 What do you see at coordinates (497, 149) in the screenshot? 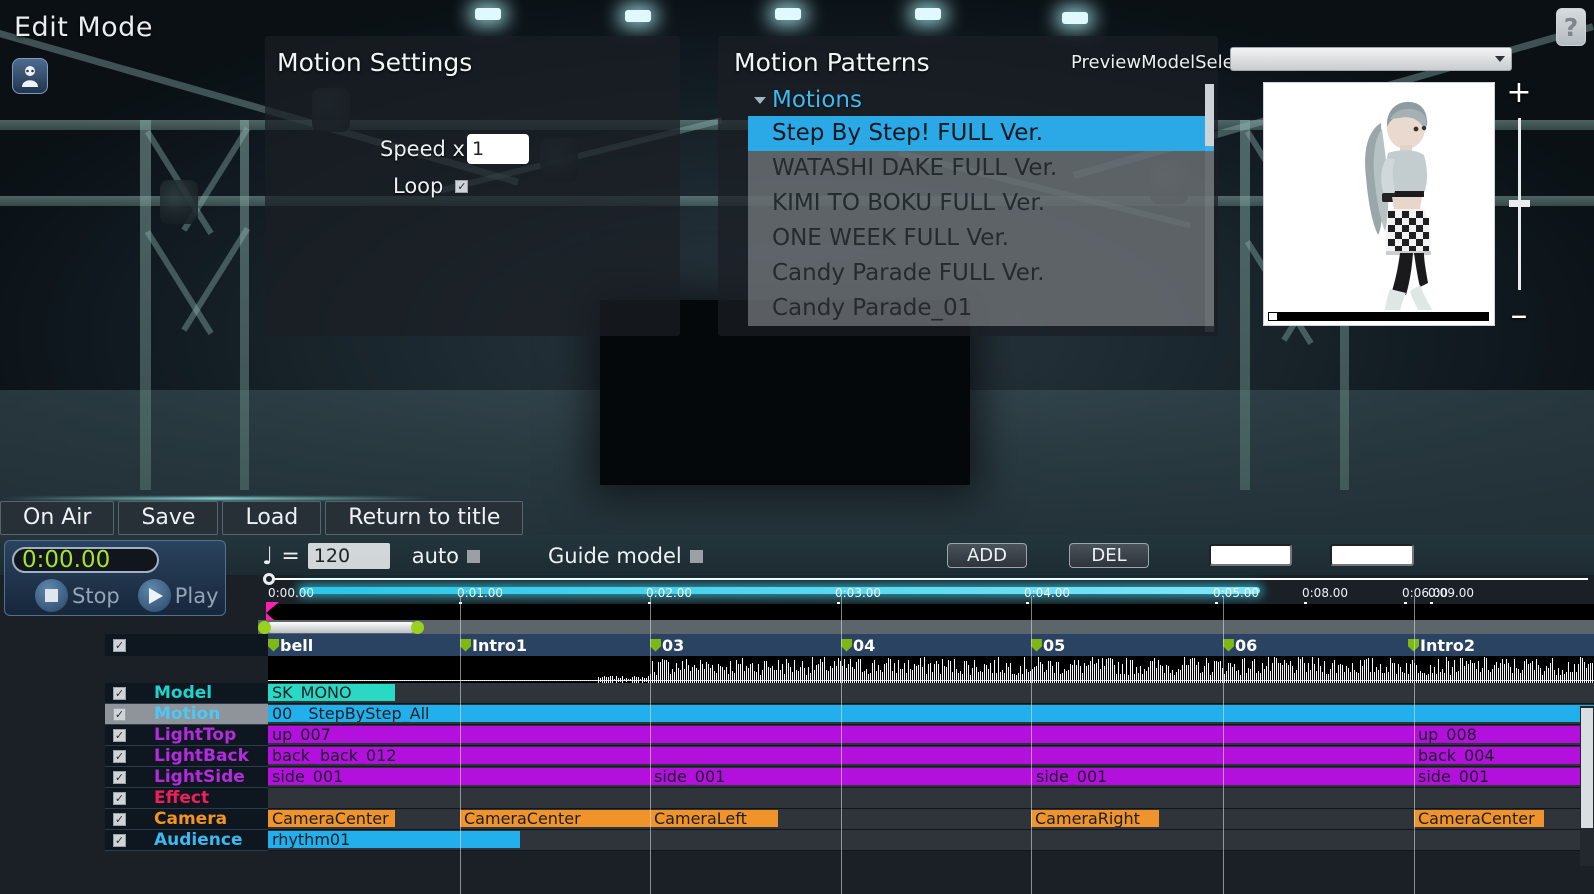
I see `speed-input` at bounding box center [497, 149].